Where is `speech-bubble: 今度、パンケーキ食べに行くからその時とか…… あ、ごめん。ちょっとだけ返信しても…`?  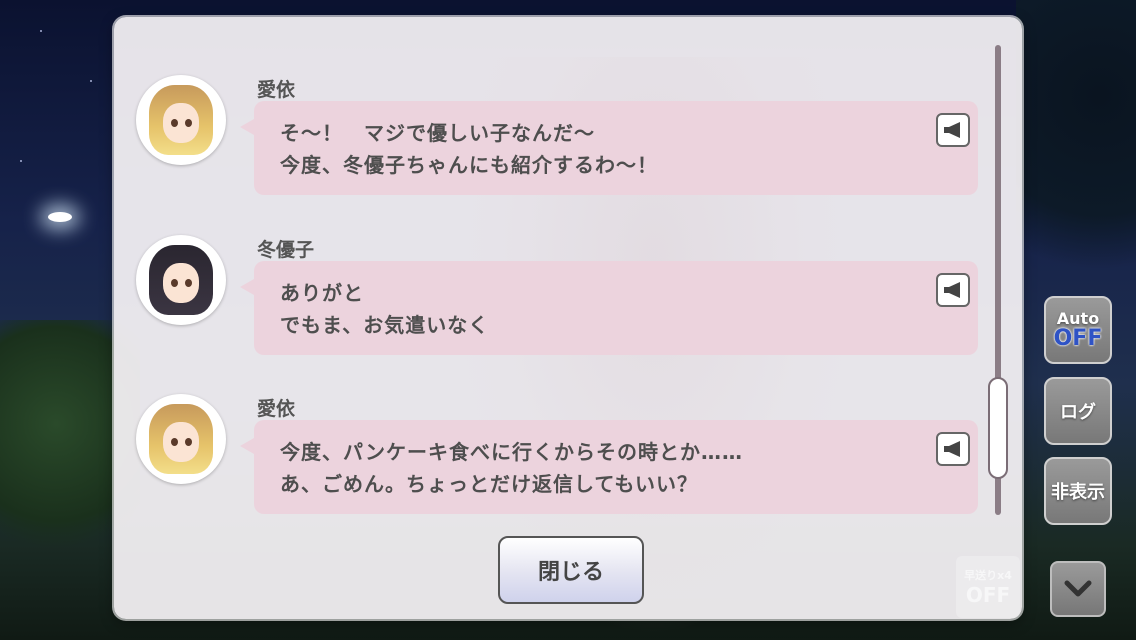
speech-bubble: 今度、パンケーキ食べに行くからその時とか…… あ、ごめん。ちょっとだけ返信しても… is located at coordinates (609, 467).